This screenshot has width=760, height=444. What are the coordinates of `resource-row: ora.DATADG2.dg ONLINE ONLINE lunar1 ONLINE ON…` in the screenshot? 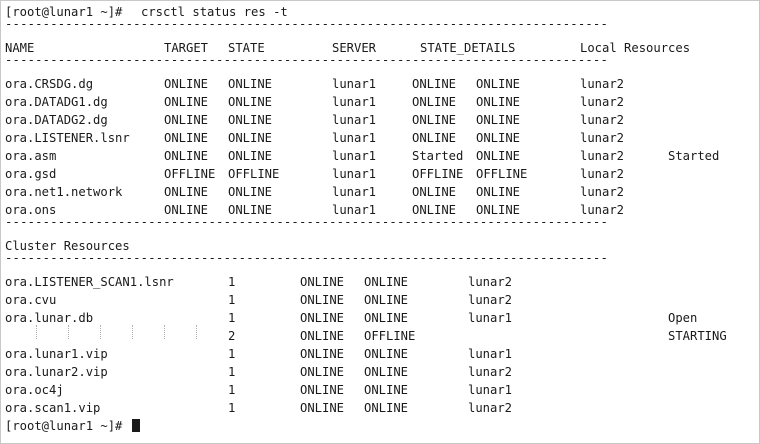 It's located at (375, 120).